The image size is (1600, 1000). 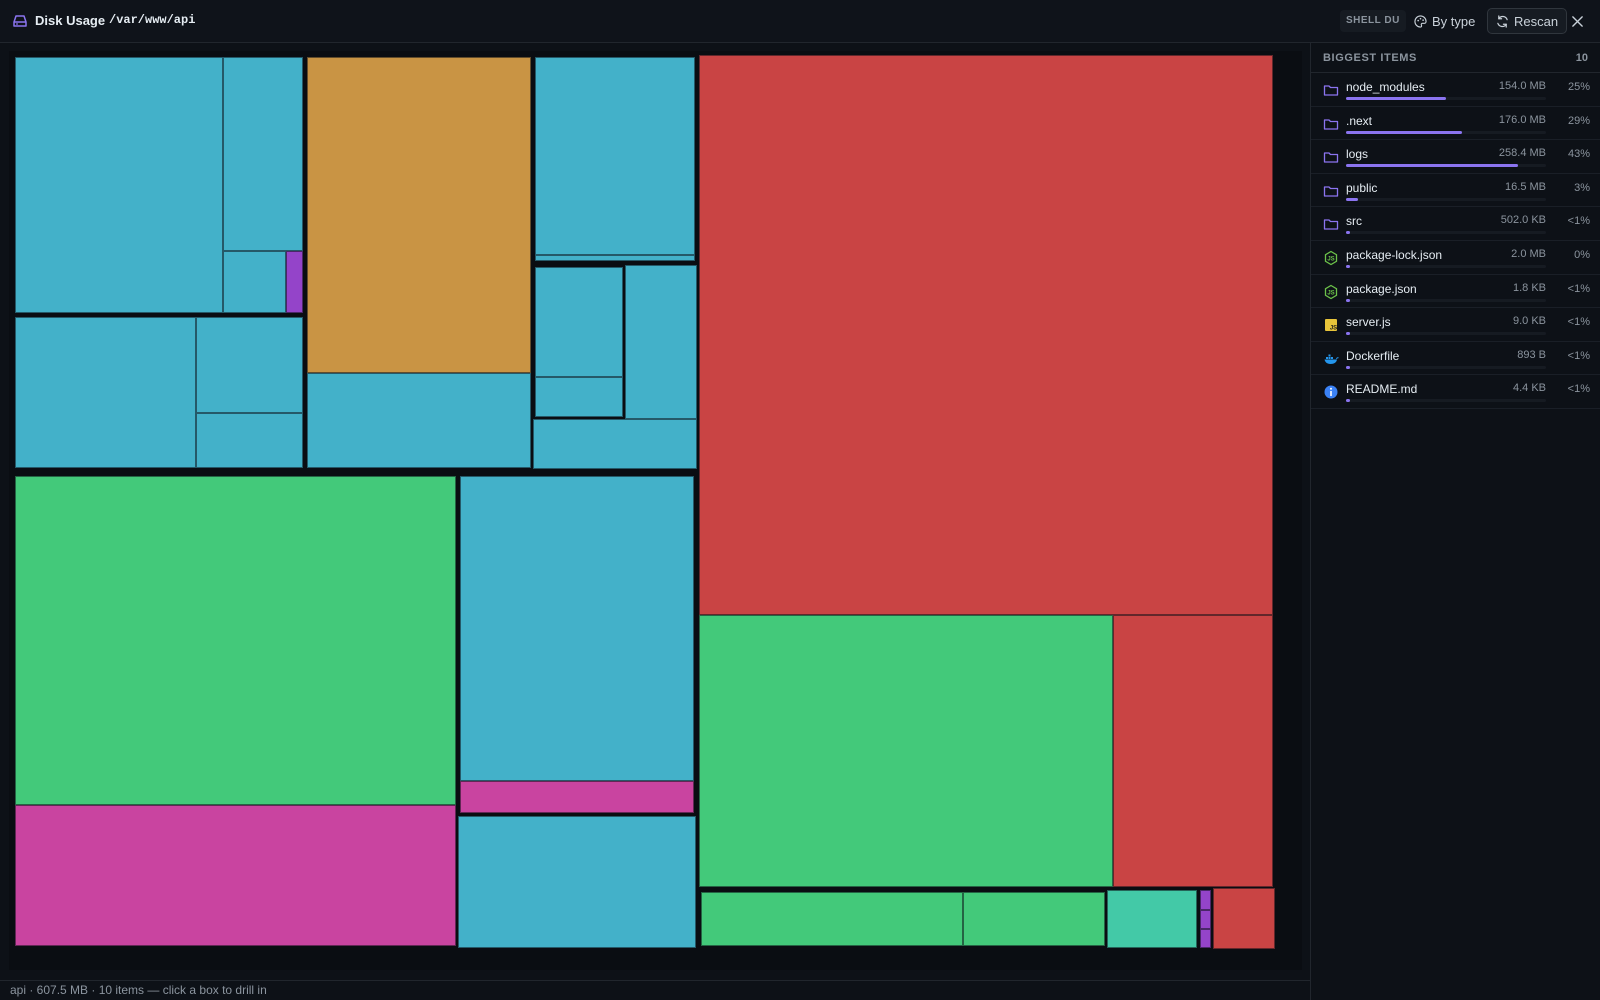 What do you see at coordinates (1382, 389) in the screenshot?
I see `item-name: README.md` at bounding box center [1382, 389].